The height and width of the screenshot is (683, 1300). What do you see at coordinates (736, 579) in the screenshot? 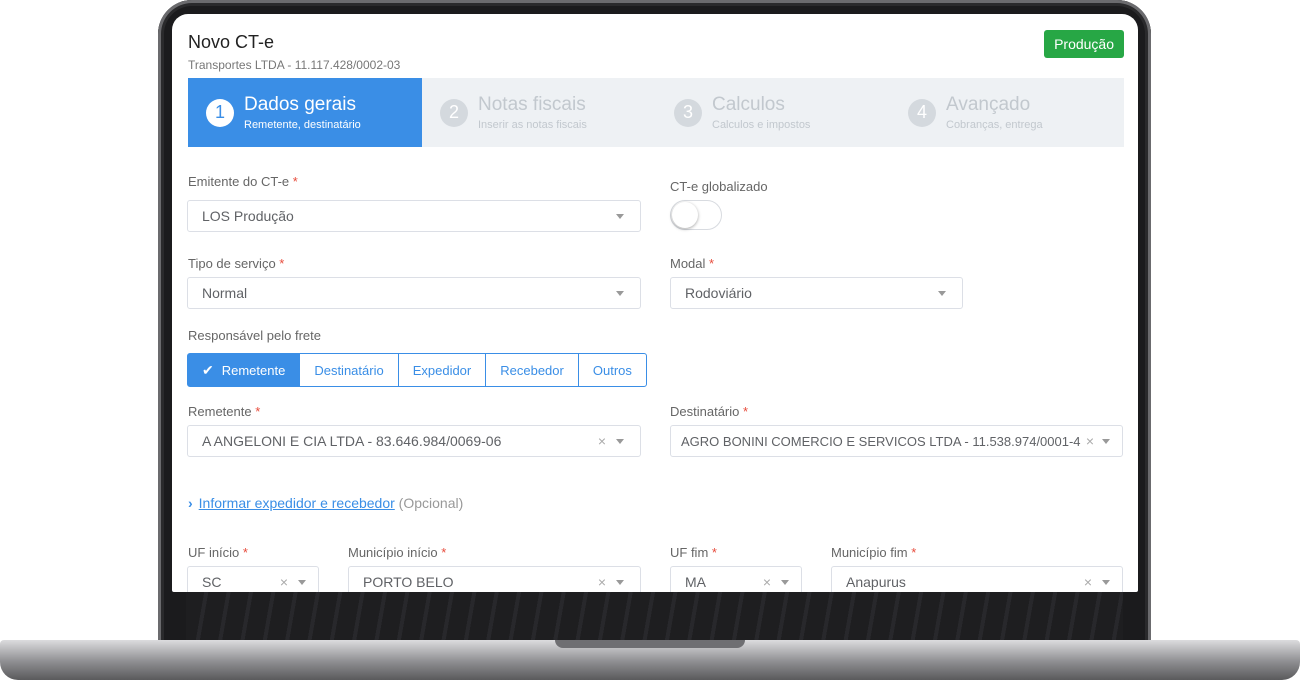
I see `uf-fim-select: MA ×` at bounding box center [736, 579].